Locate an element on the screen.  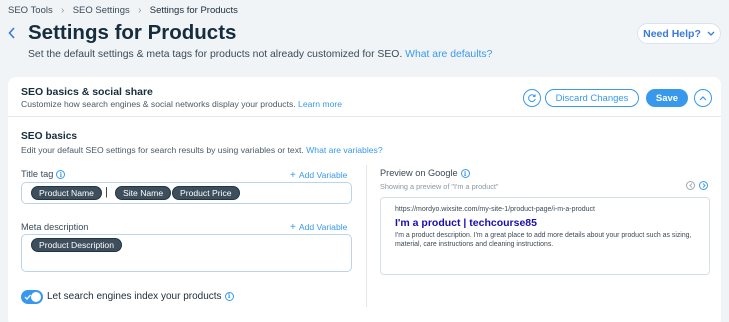
index-toggle is located at coordinates (32, 297).